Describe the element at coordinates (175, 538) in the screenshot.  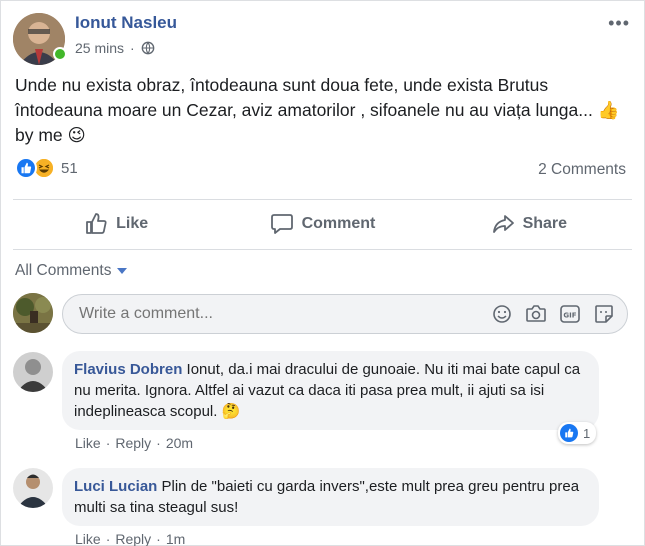
I see `comment-timestamp: 1m` at that location.